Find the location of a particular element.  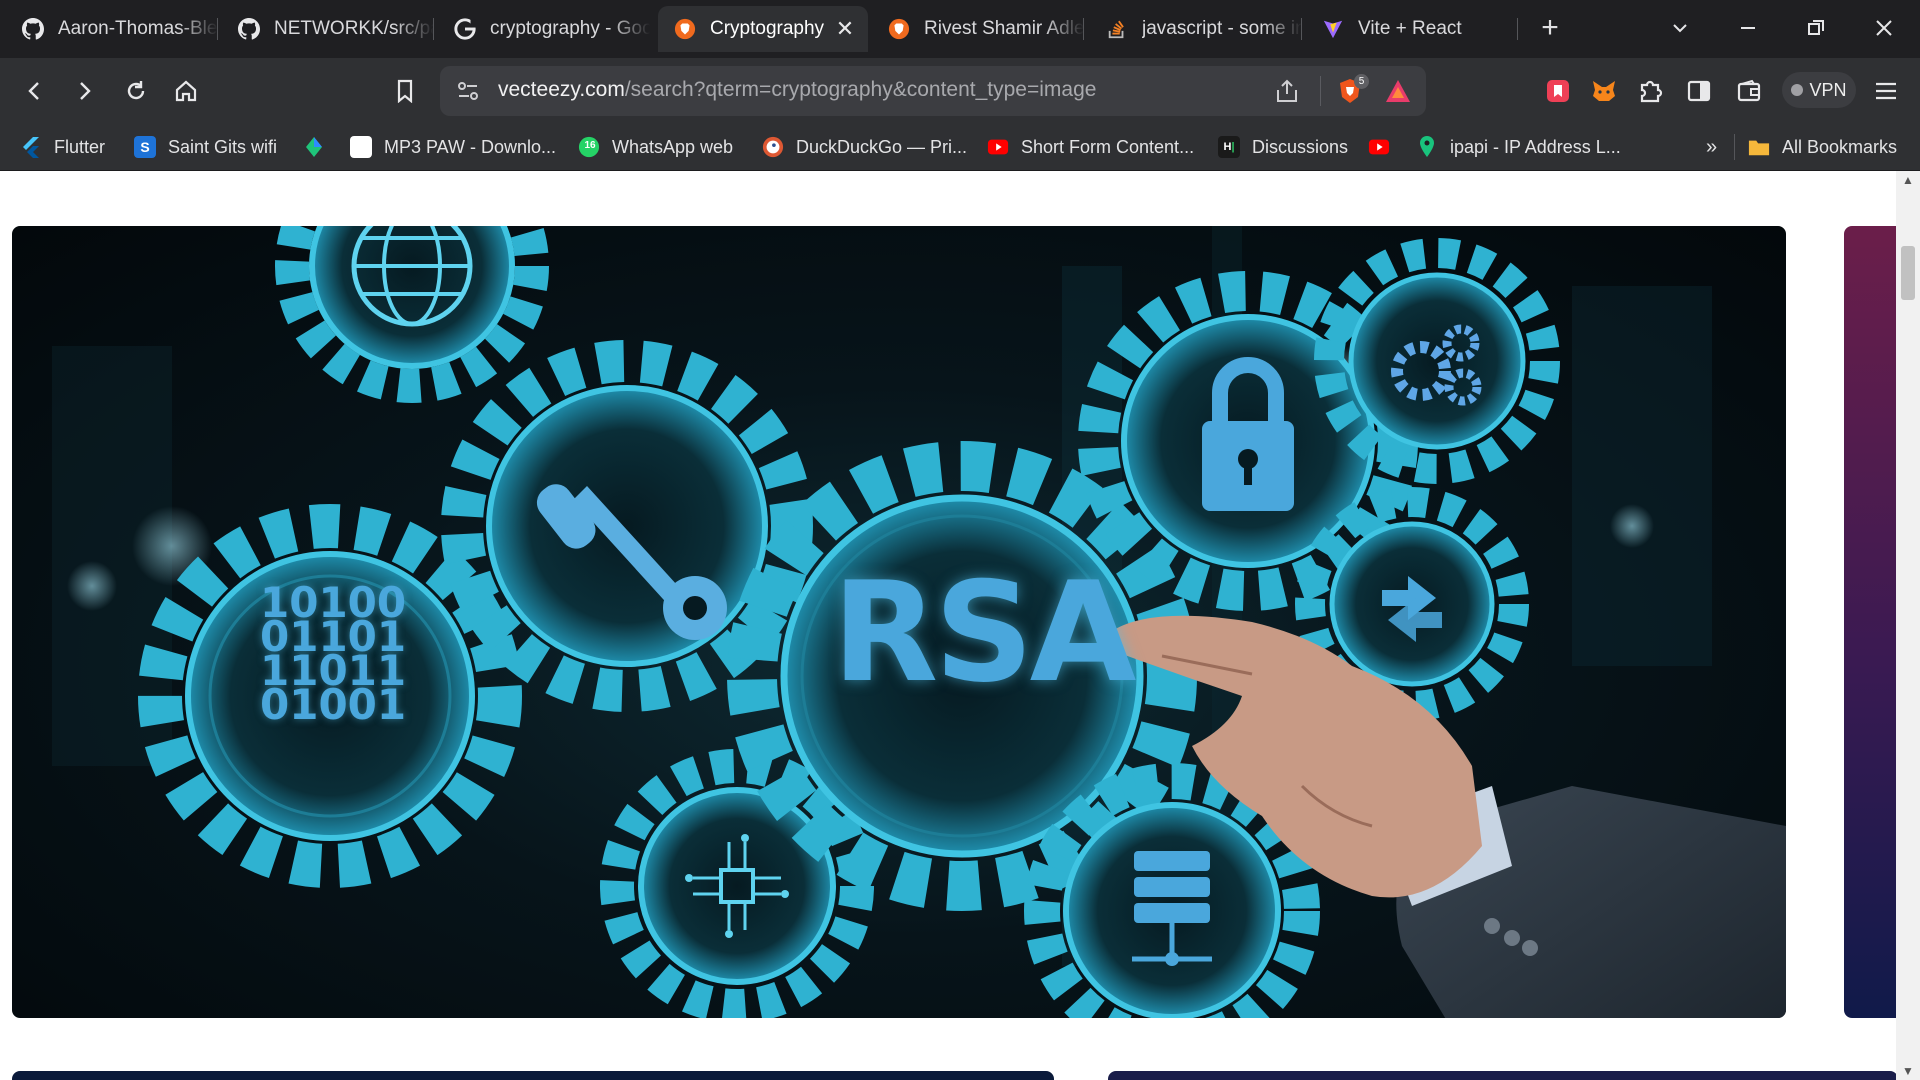

brave-rewards-icon is located at coordinates (1398, 93).